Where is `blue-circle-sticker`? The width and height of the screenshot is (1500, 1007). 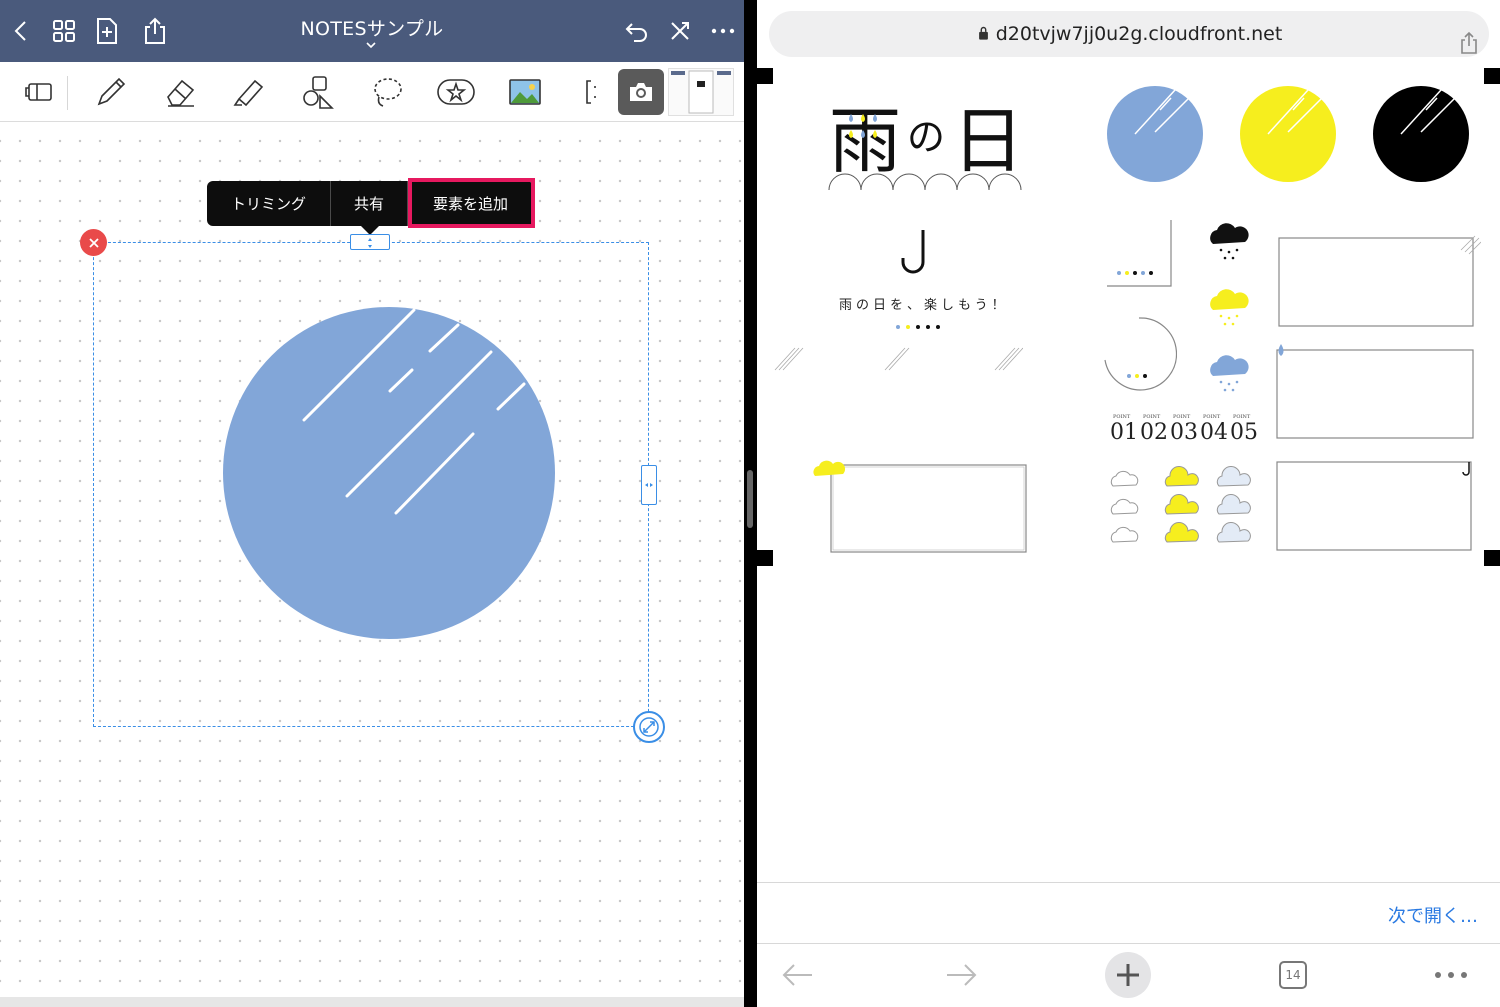
blue-circle-sticker is located at coordinates (1155, 134).